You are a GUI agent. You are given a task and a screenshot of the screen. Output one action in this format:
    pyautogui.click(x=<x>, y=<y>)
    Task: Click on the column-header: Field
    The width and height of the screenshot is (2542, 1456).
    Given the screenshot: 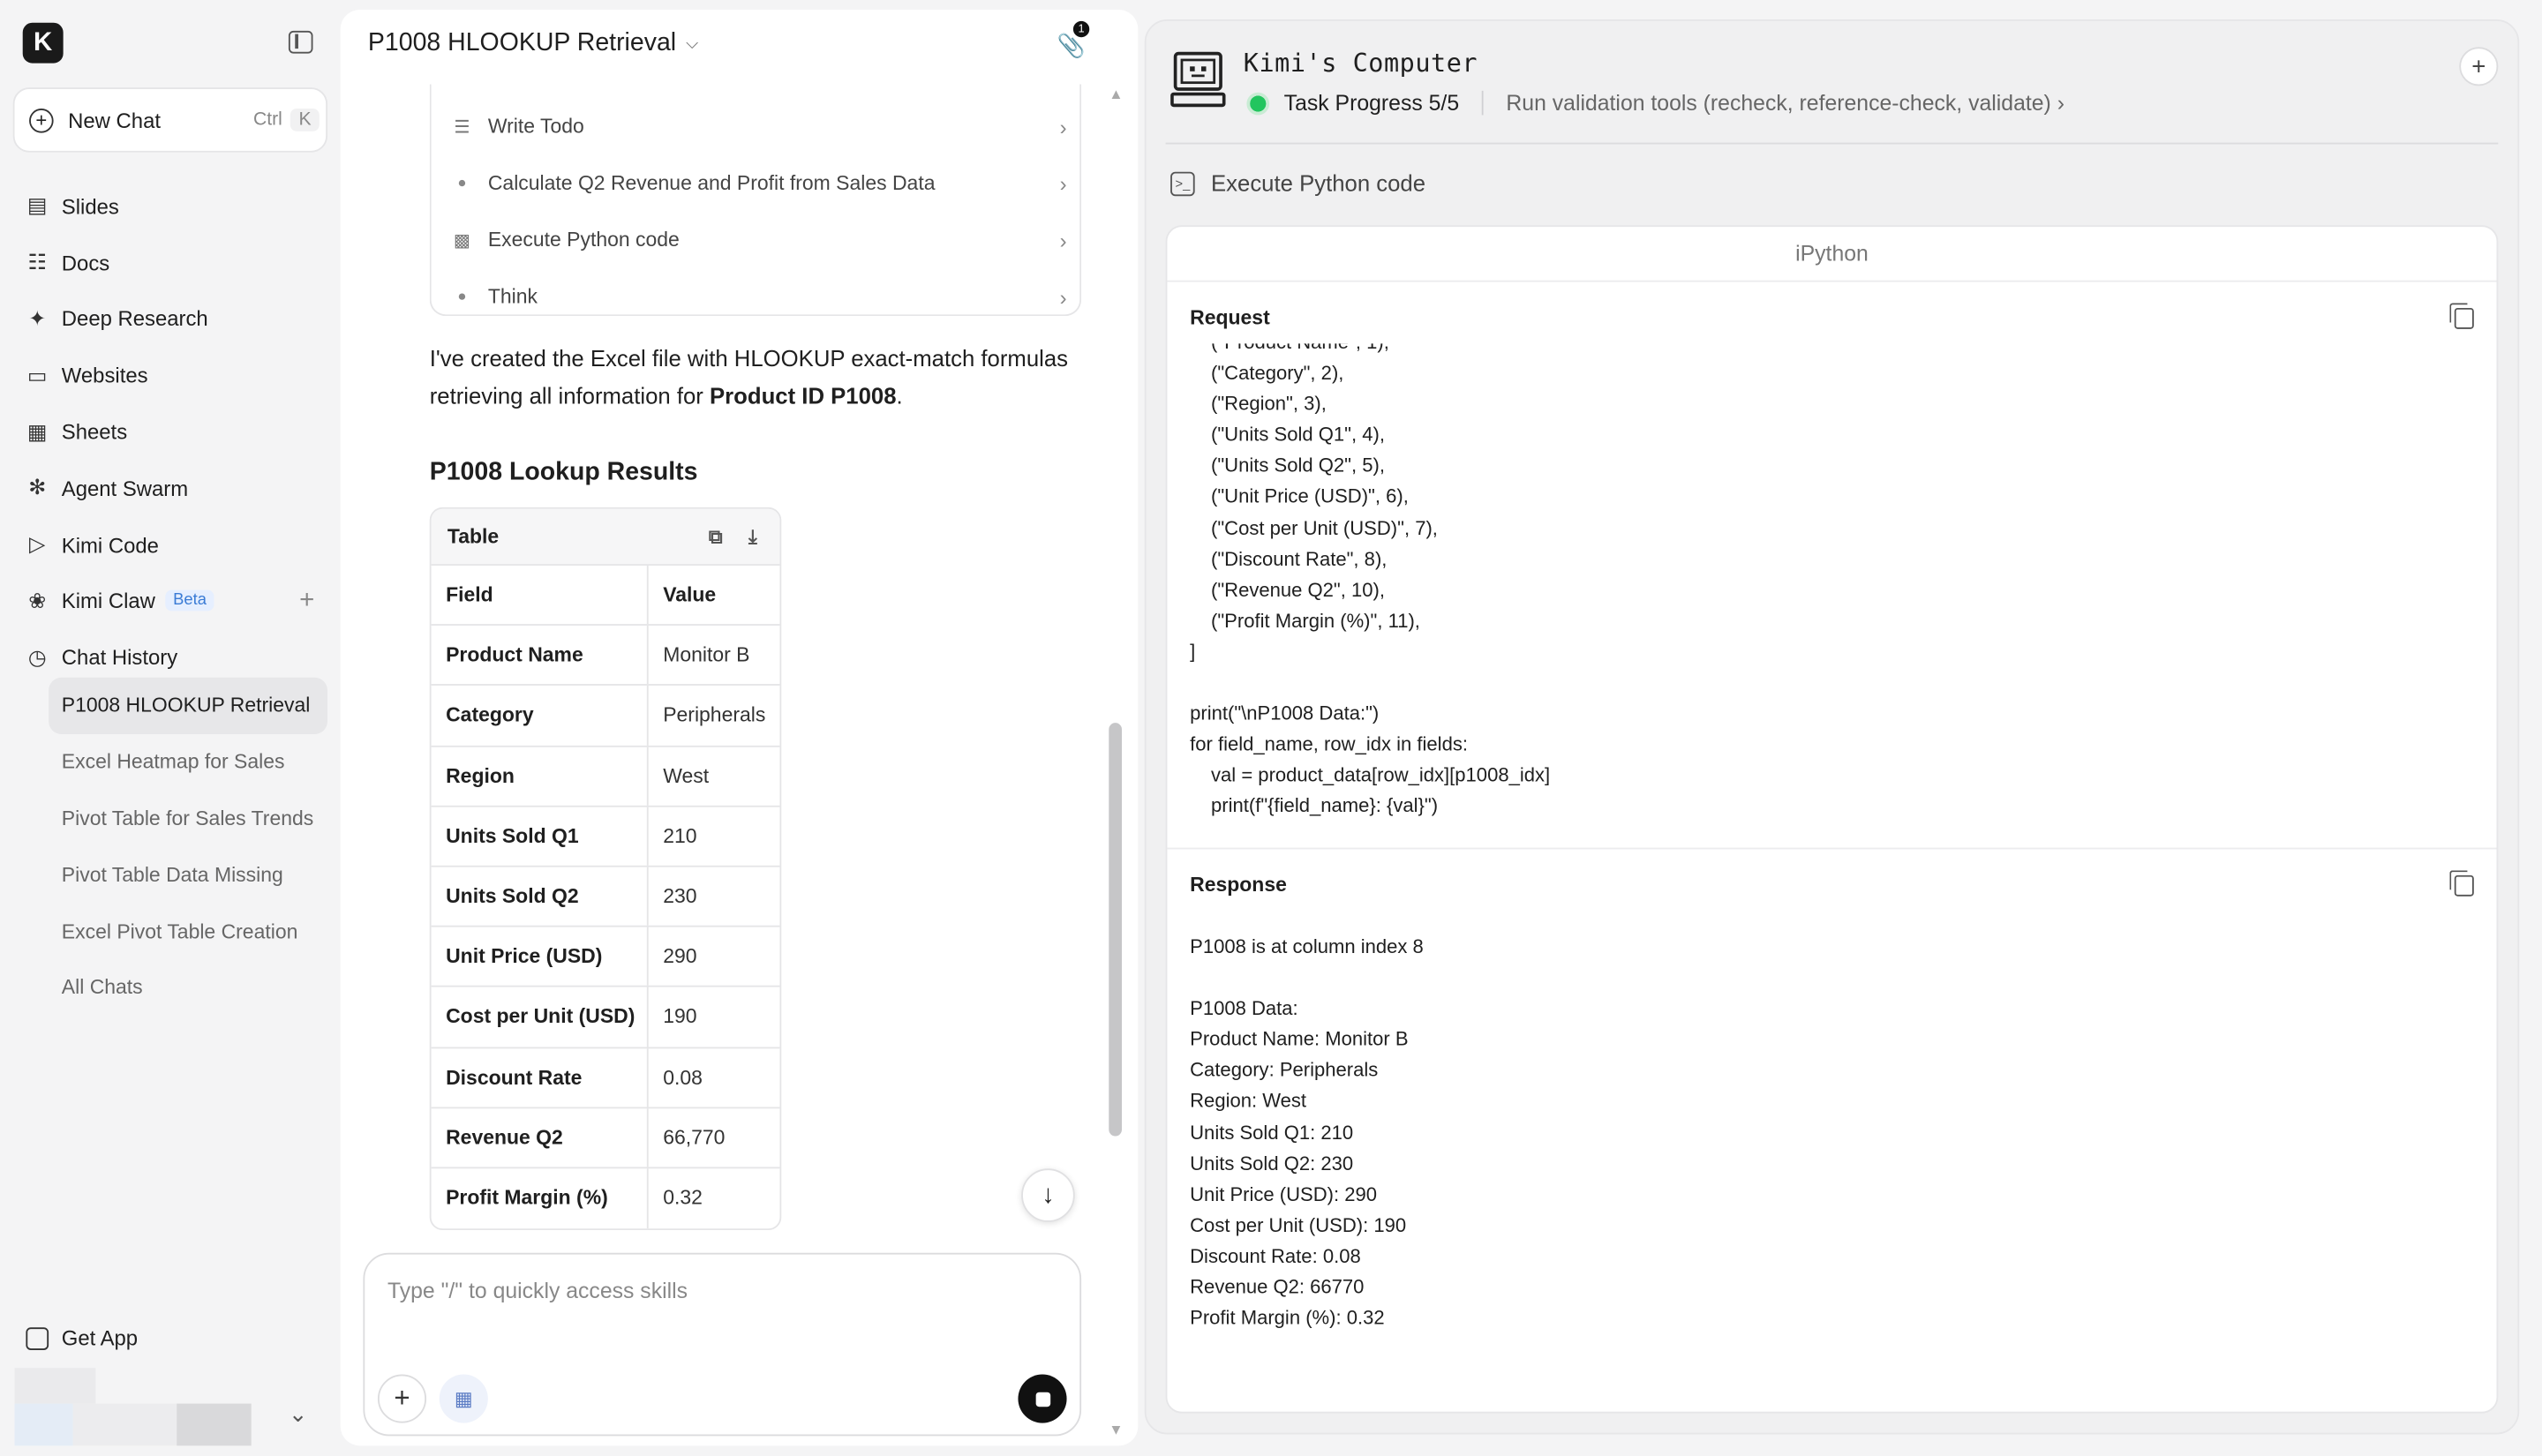 What is the action you would take?
    pyautogui.click(x=540, y=595)
    